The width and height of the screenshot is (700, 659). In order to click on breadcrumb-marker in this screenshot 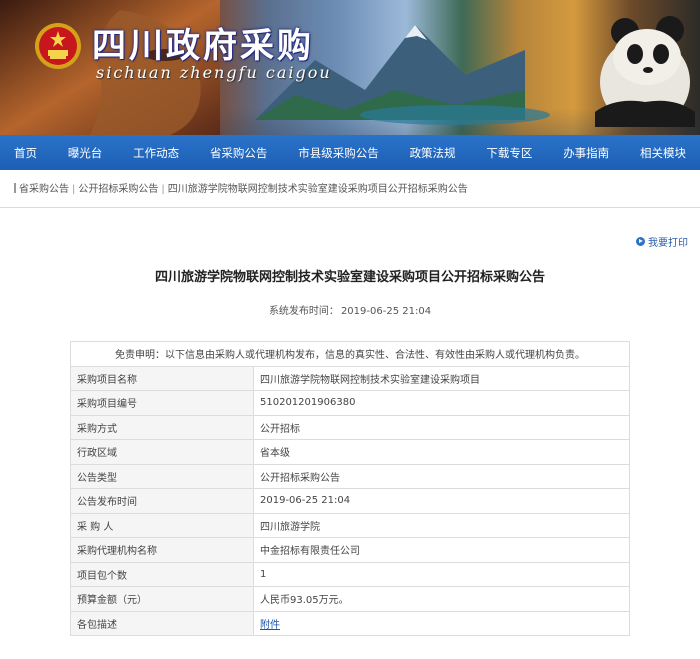, I will do `click(15, 188)`.